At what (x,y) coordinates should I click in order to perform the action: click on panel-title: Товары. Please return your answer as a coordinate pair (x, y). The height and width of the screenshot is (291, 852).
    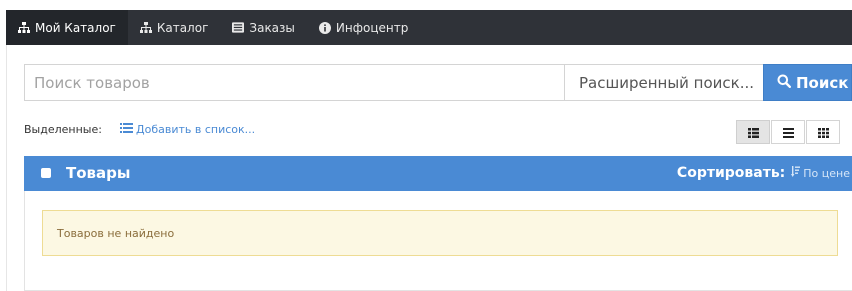
    Looking at the image, I should click on (98, 173).